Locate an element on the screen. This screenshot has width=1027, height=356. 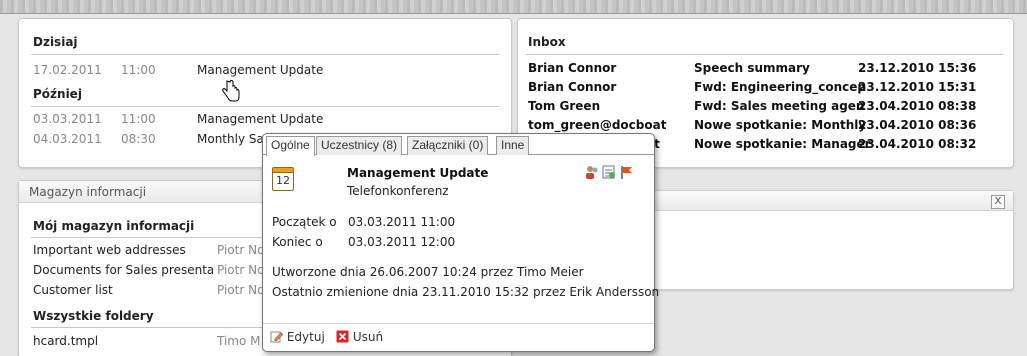
appointment-date: 04.03.2011 is located at coordinates (67, 139).